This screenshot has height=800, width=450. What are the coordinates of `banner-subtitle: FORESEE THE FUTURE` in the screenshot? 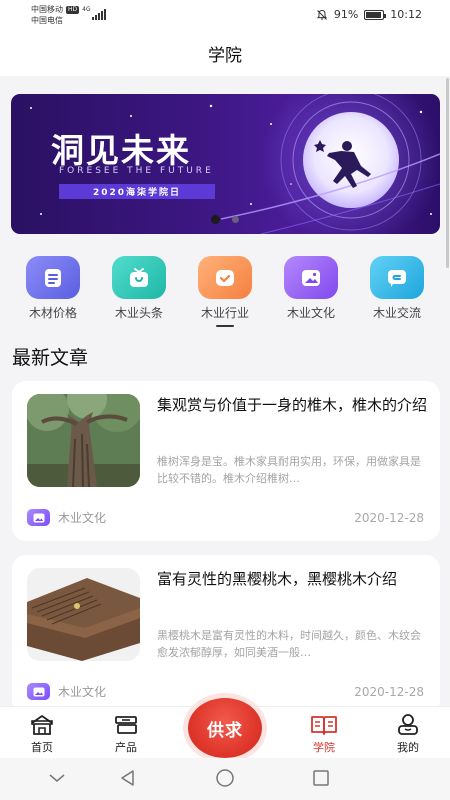 It's located at (136, 171).